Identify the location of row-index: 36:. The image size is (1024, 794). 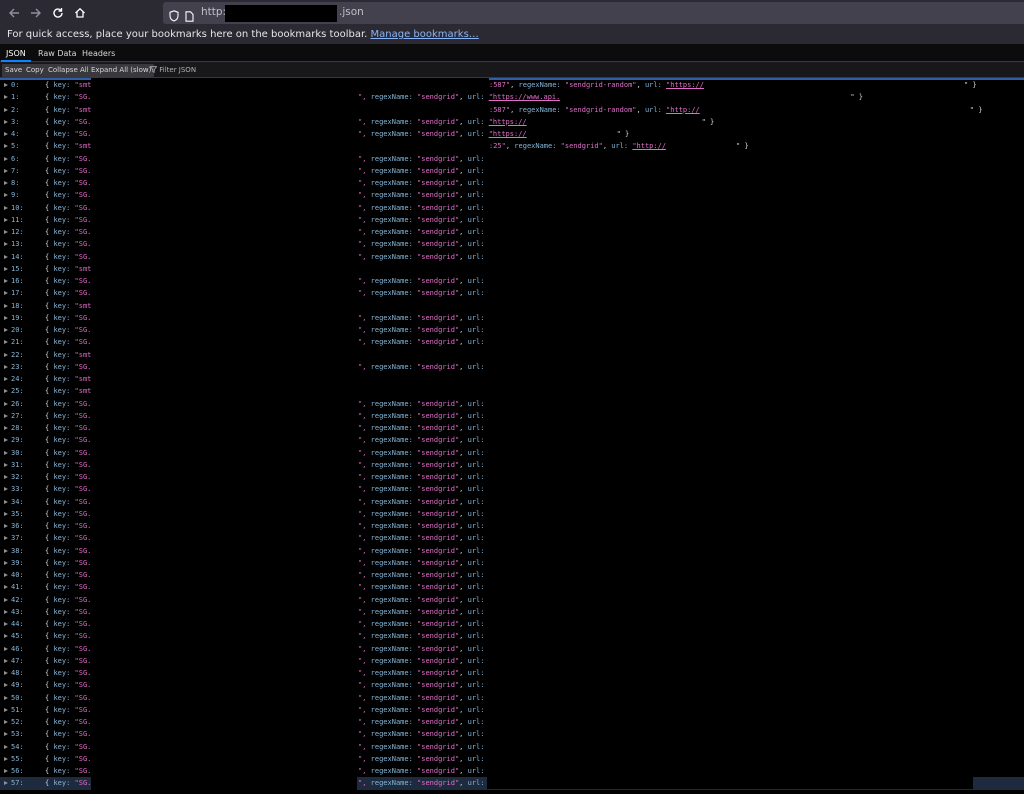
(17, 526).